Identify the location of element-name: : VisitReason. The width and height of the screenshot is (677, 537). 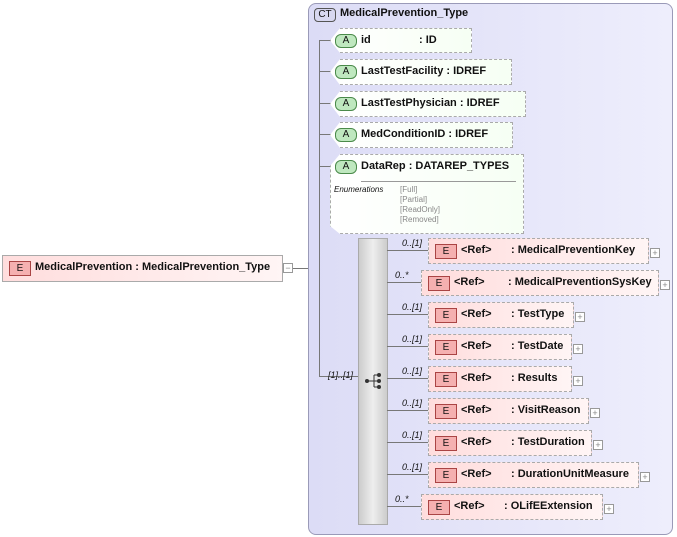
(546, 410).